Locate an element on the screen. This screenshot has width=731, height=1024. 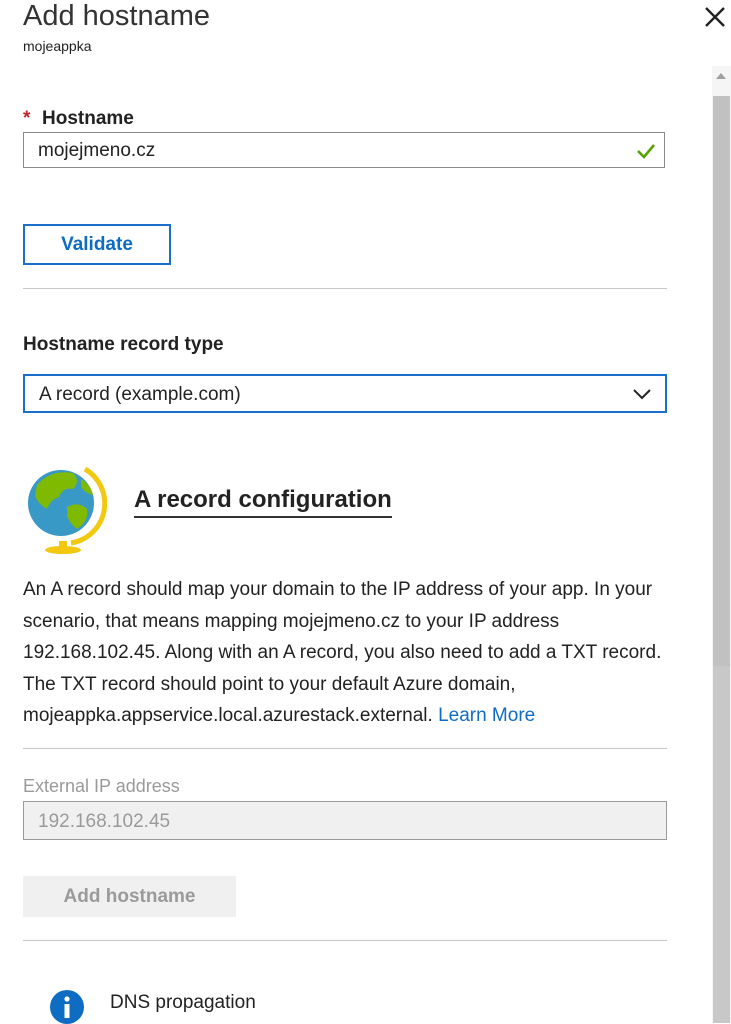
panel-subtitle: mojeappka is located at coordinates (57, 46).